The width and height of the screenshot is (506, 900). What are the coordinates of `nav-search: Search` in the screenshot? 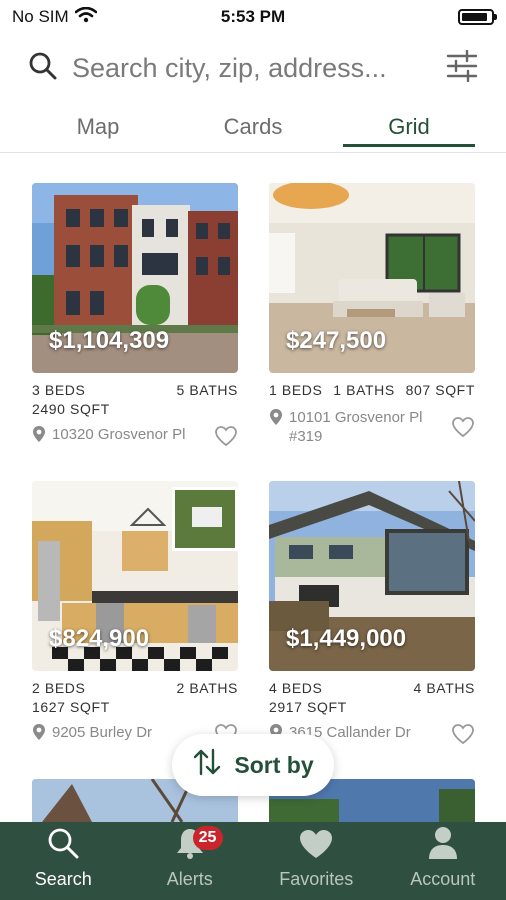 It's located at (63, 861).